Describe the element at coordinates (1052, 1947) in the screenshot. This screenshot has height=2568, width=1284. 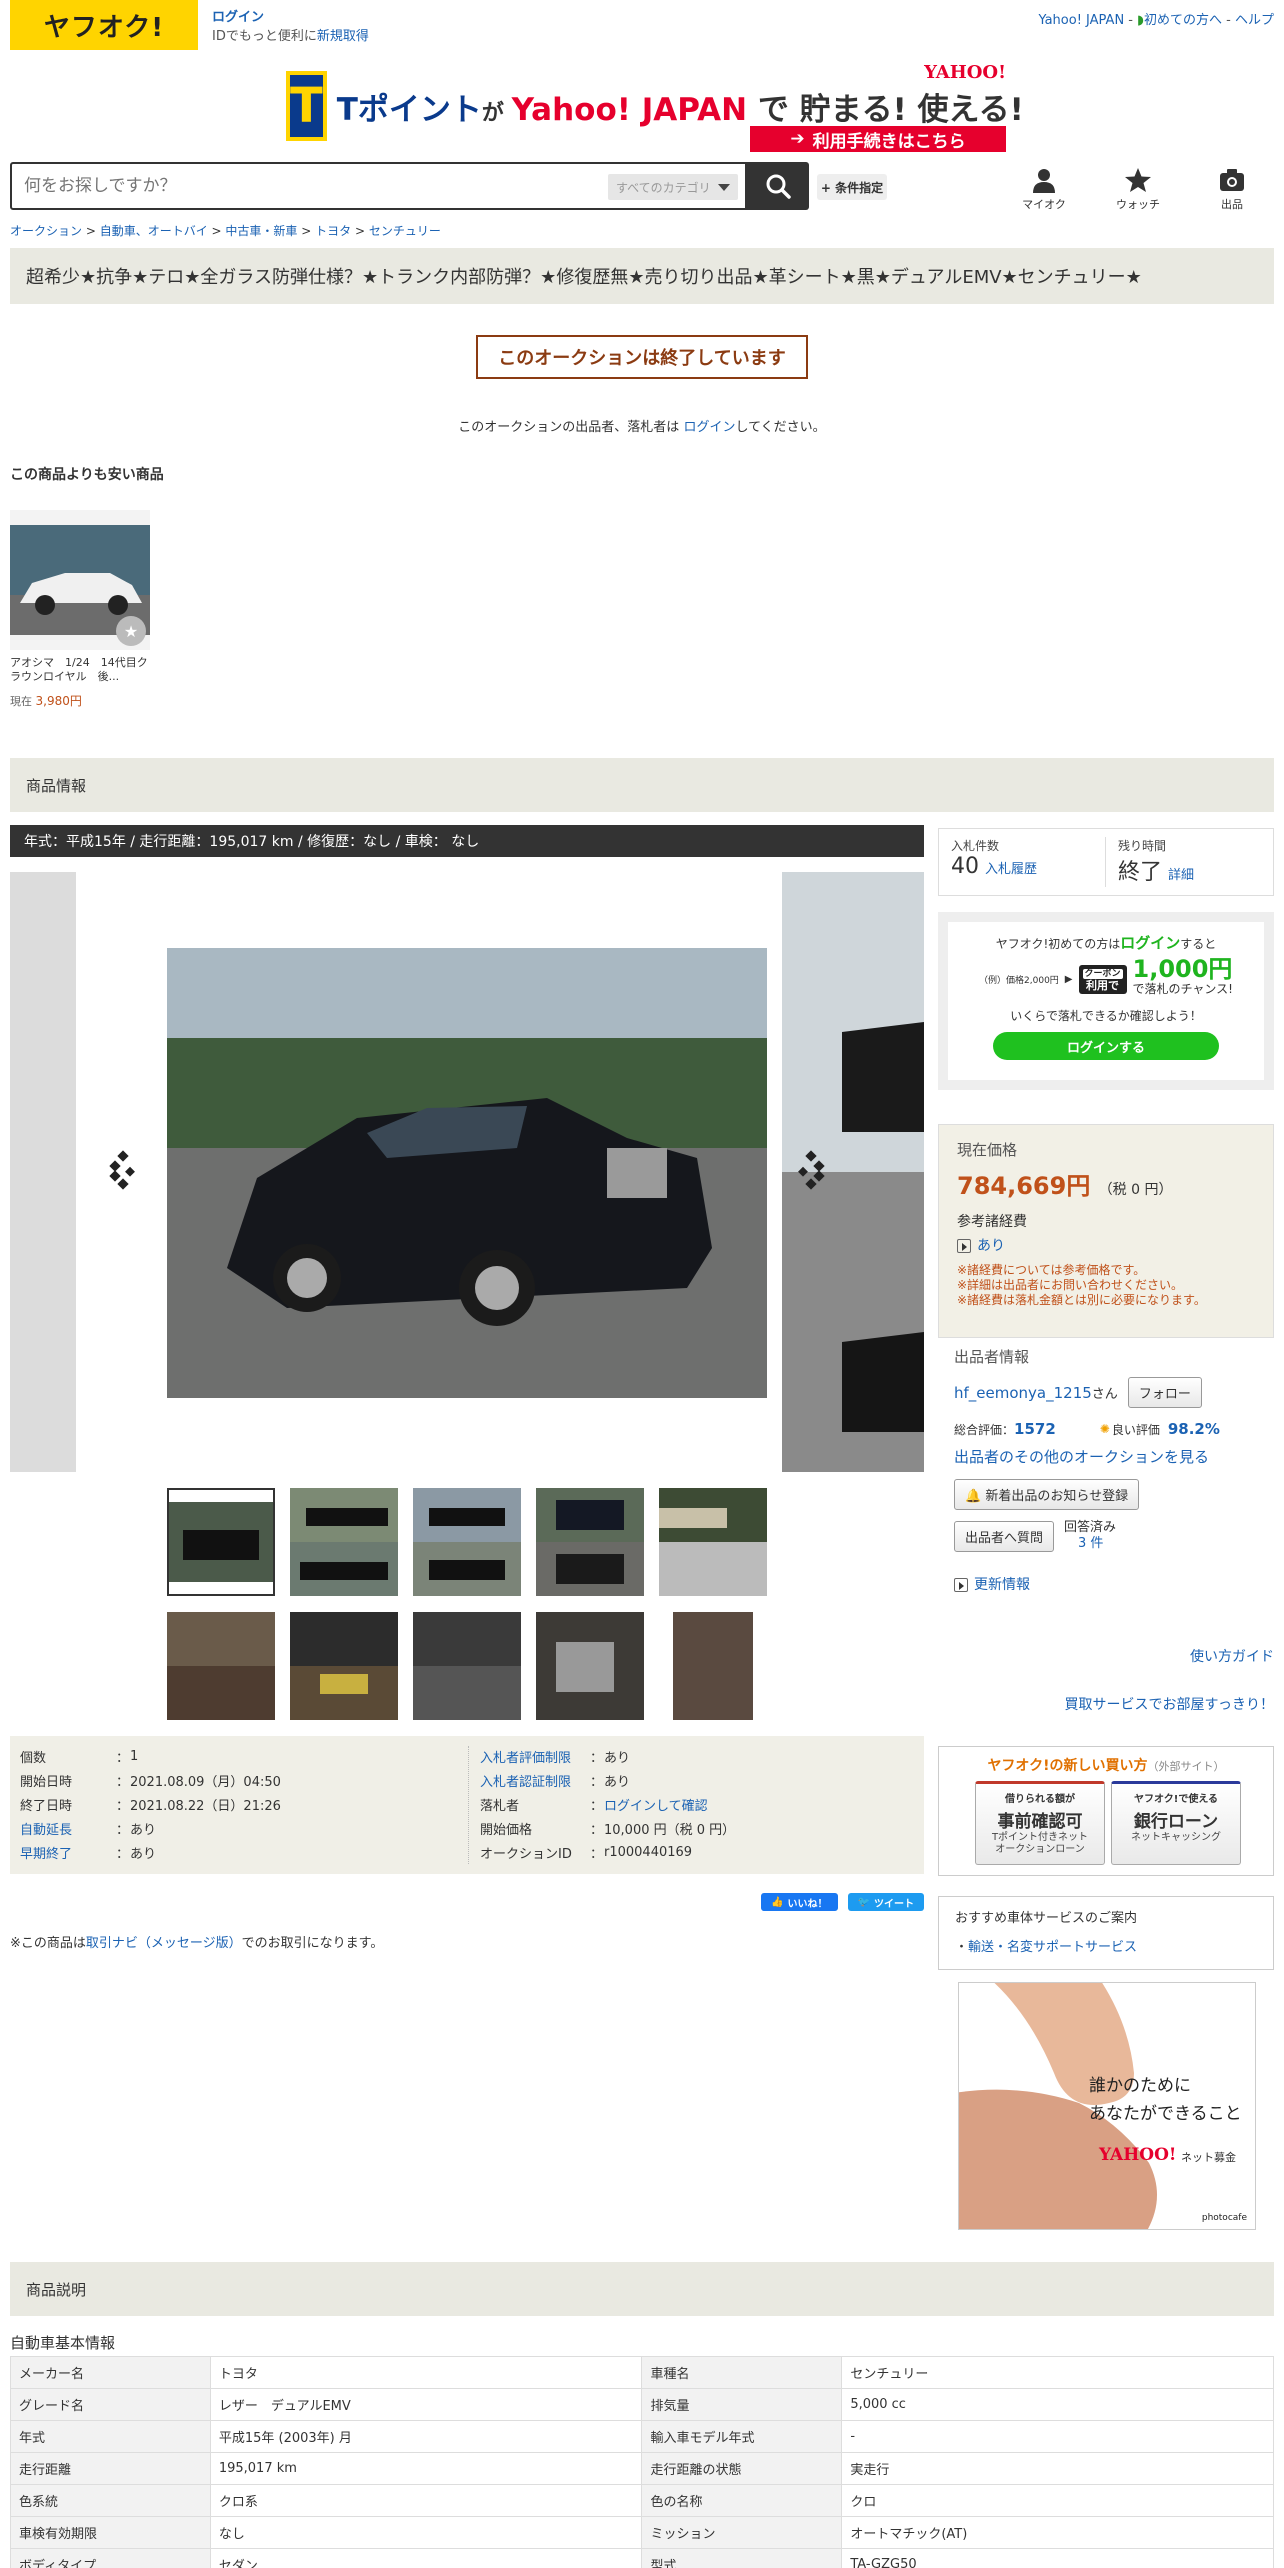
I see `transport-service-link: 輸送・名変サポートサービス` at that location.